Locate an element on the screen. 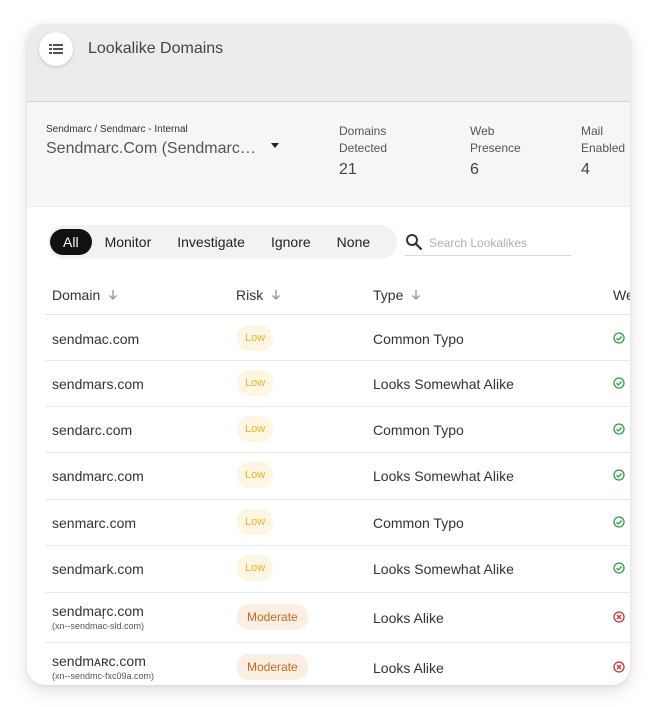 The width and height of the screenshot is (656, 707). stat-web-presence: Web Presence 6 is located at coordinates (495, 150).